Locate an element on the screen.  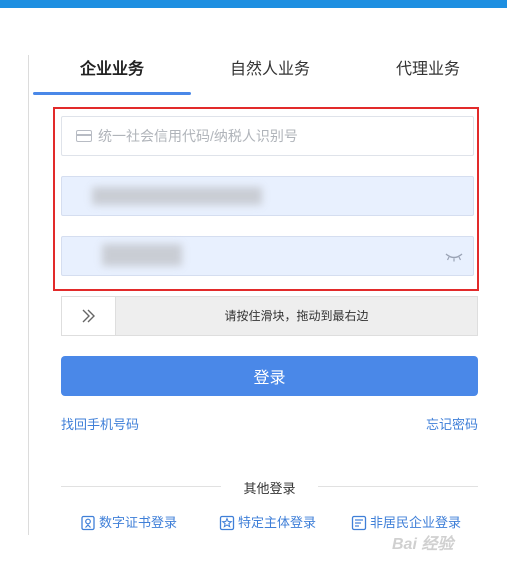
other-login-label: 其他登录 is located at coordinates (269, 488).